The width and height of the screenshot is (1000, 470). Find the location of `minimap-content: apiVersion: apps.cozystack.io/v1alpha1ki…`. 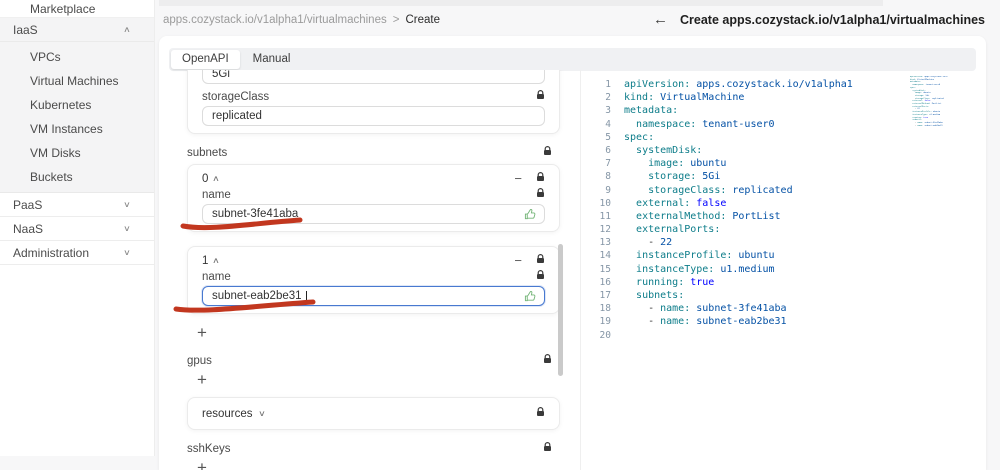

minimap-content: apiVersion: apps.cozystack.io/v1alpha1ki… is located at coordinates (929, 101).